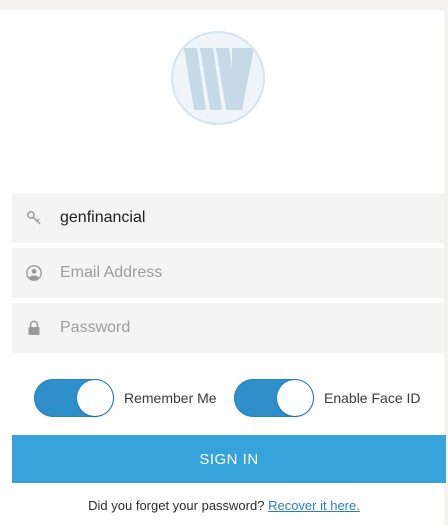 The height and width of the screenshot is (525, 448). What do you see at coordinates (218, 78) in the screenshot?
I see `brand-logo` at bounding box center [218, 78].